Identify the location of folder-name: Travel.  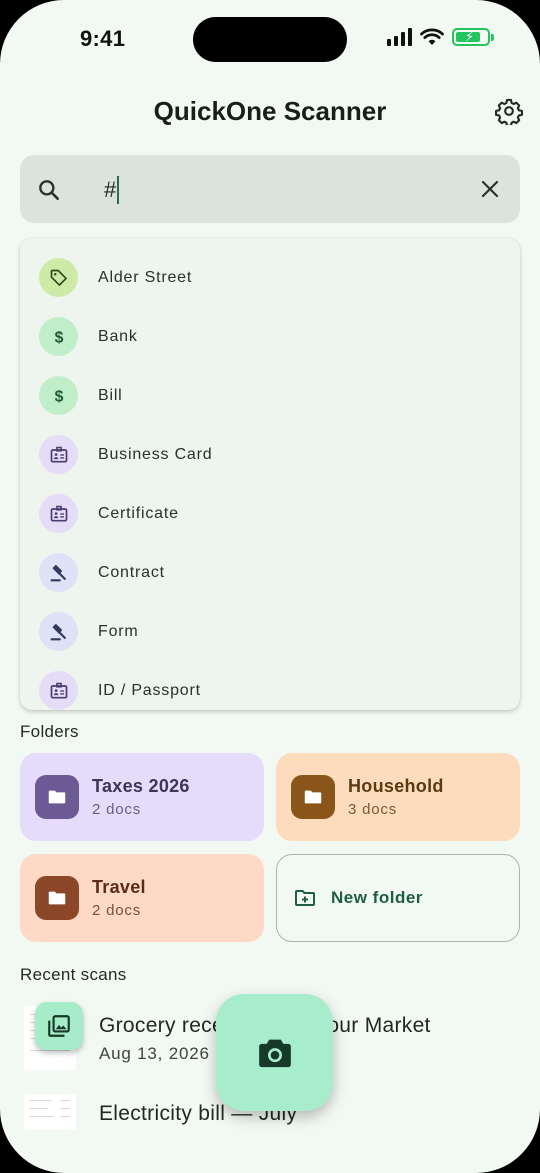
(119, 887).